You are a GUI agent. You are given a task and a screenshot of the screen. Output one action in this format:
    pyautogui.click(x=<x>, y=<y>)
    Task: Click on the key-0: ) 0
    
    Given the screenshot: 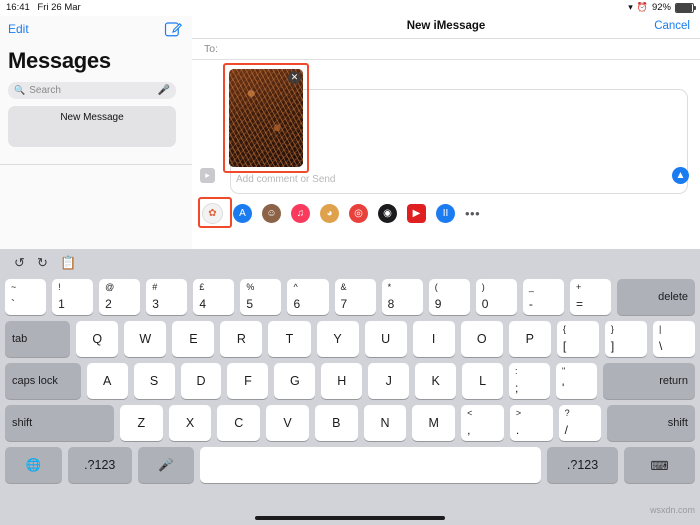 What is the action you would take?
    pyautogui.click(x=496, y=297)
    